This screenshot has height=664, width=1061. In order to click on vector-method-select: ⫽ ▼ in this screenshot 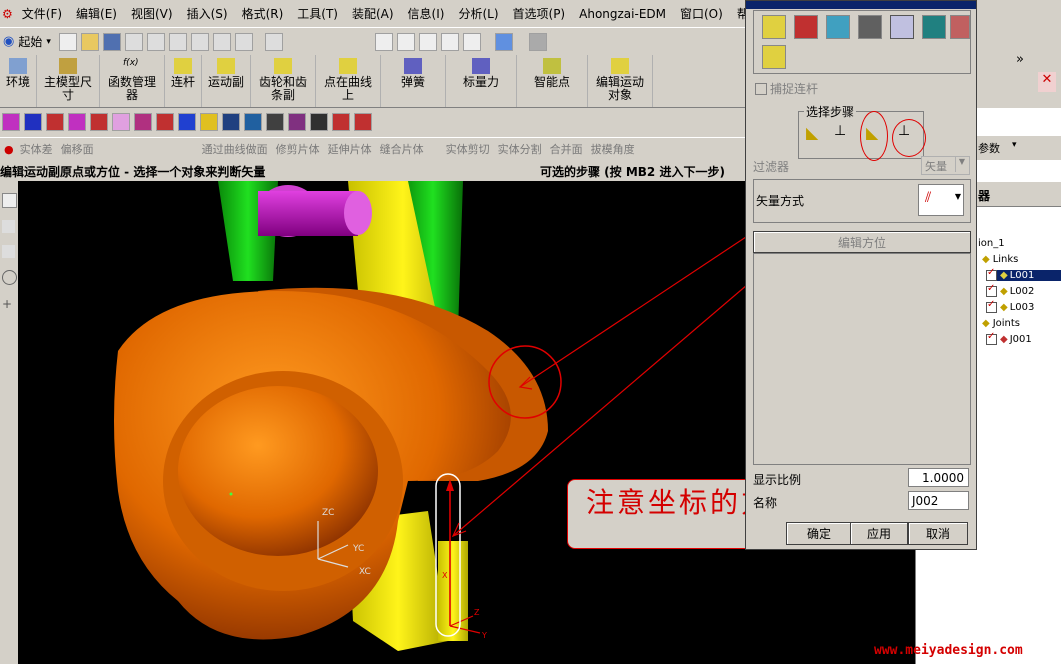, I will do `click(941, 200)`.